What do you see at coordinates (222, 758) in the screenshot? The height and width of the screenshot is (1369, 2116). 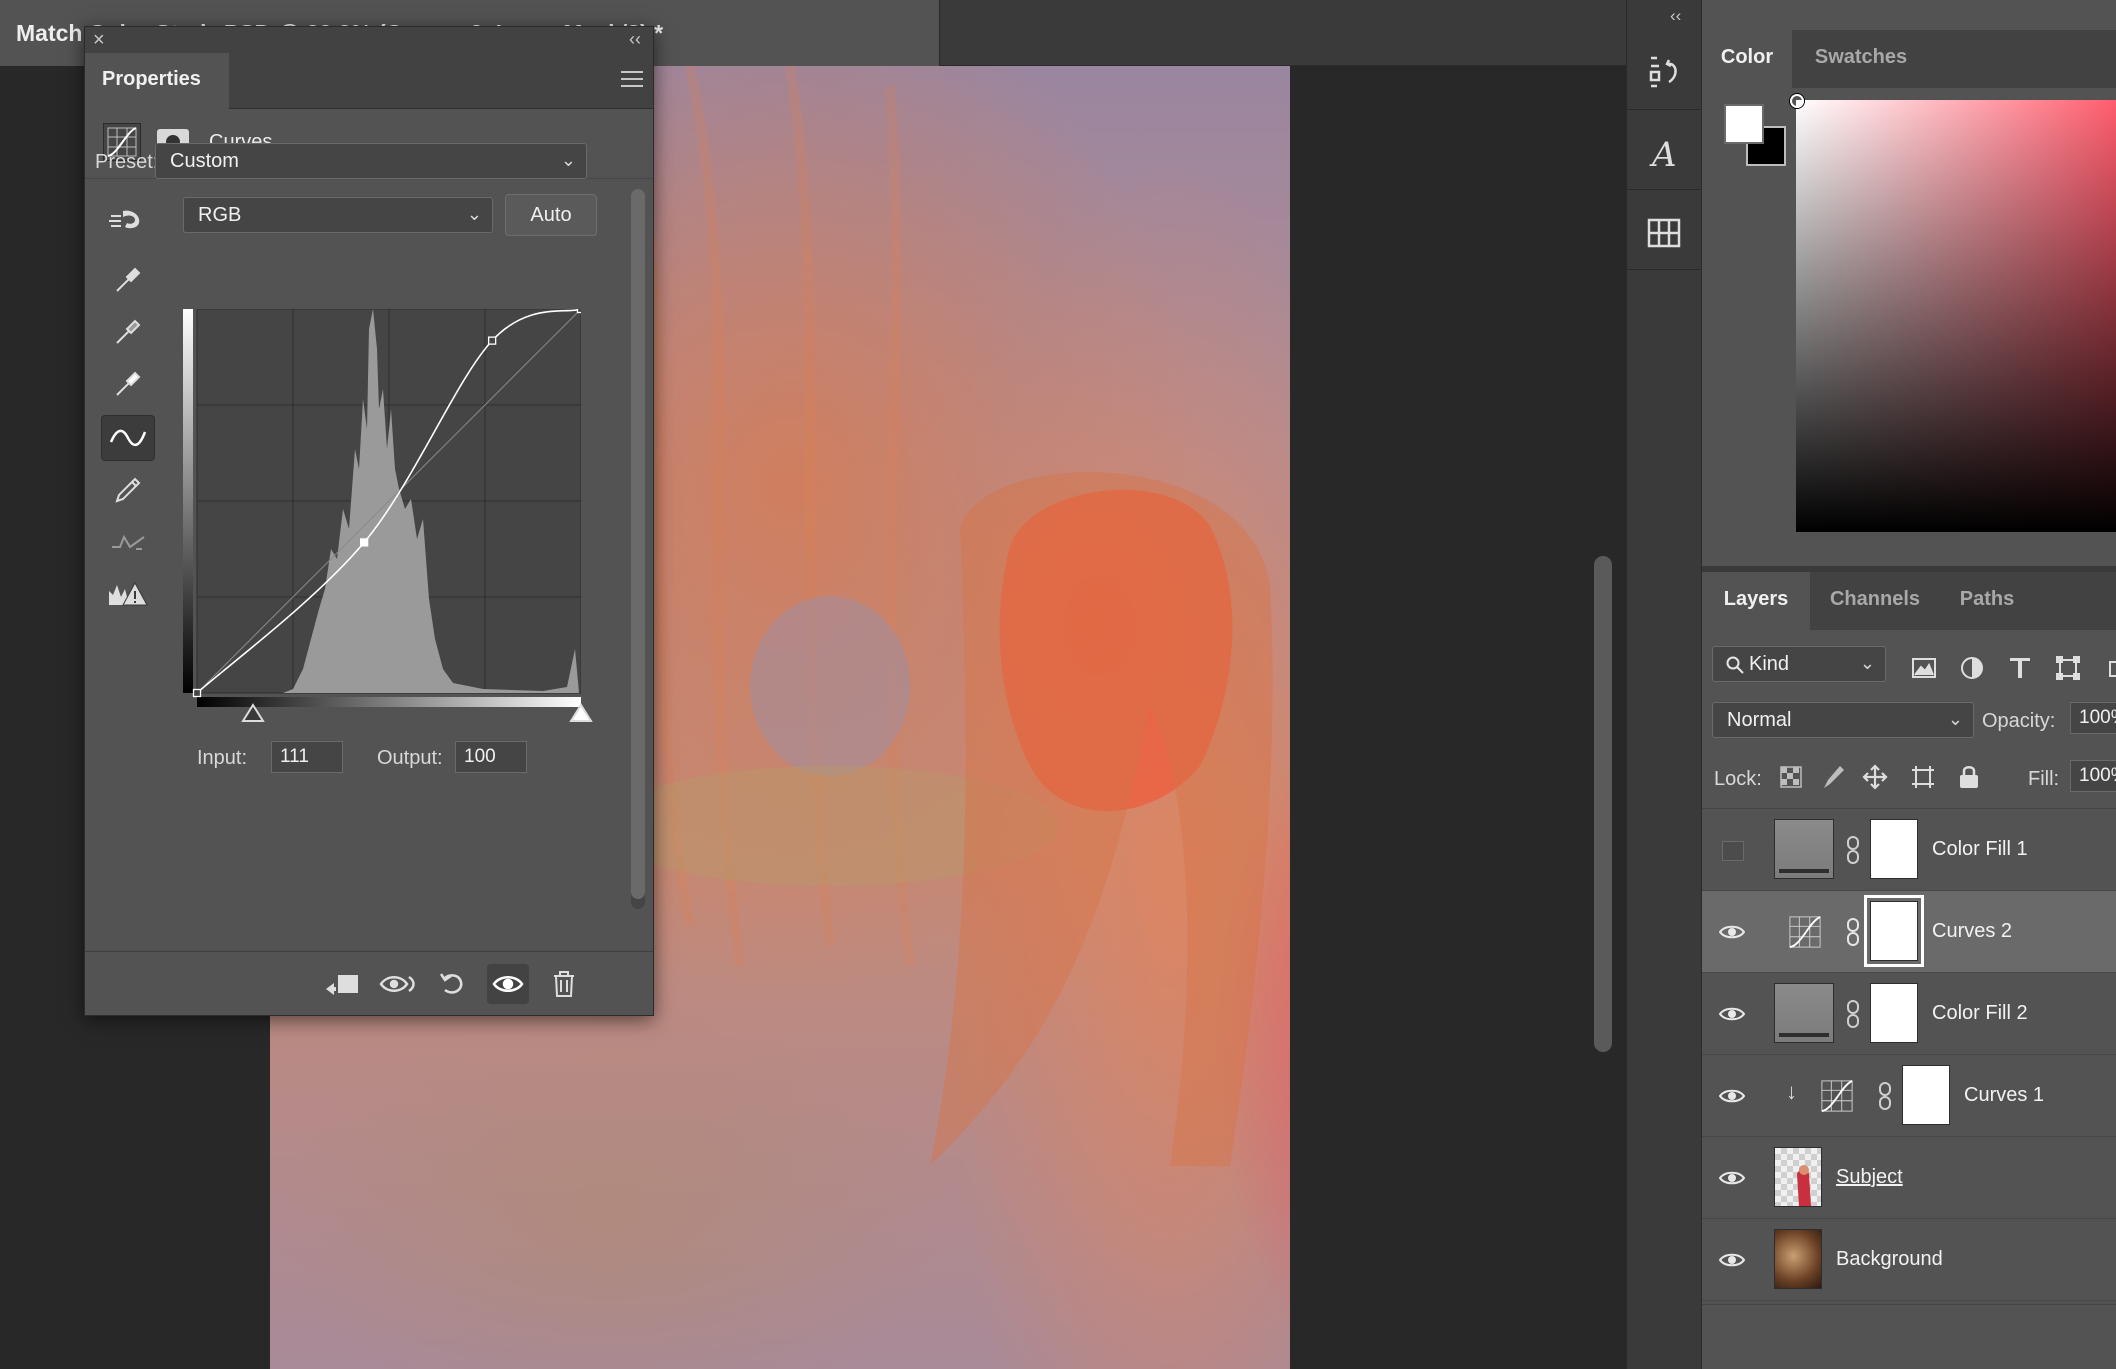 I see `input-label: Input:` at bounding box center [222, 758].